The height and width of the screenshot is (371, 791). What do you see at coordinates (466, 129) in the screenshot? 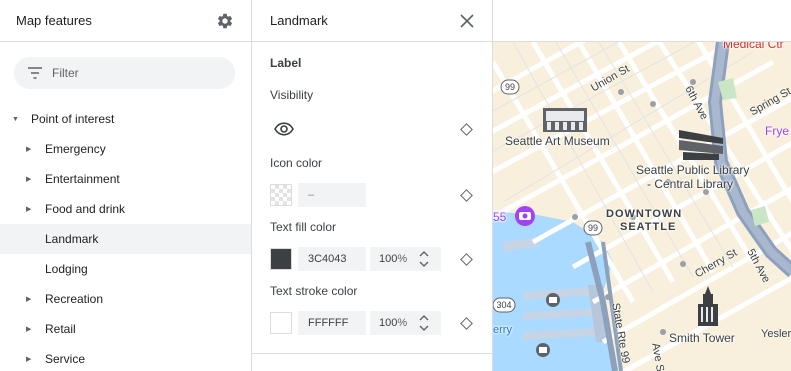
I see `visibility-keyframe-diamond-icon` at bounding box center [466, 129].